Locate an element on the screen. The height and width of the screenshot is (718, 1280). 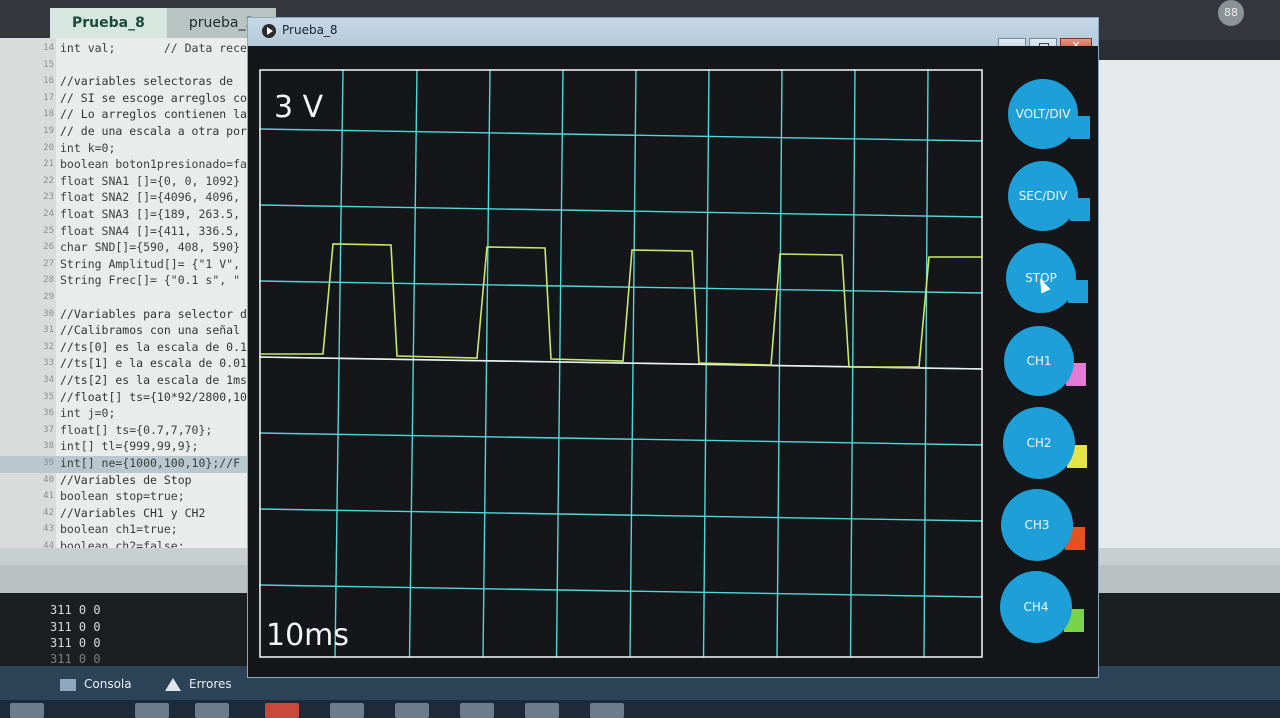
sec-div-button: SEC/DIV is located at coordinates (1043, 196).